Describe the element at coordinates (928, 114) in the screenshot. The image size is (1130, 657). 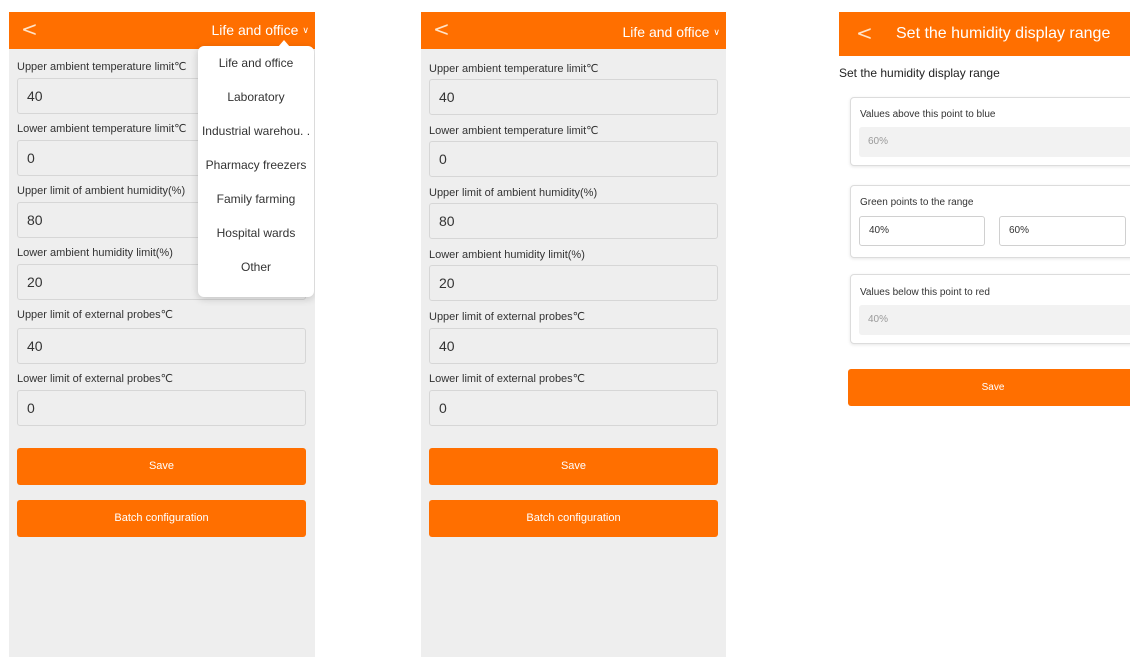
I see `blue-threshold-label: Values above this point to blue` at that location.